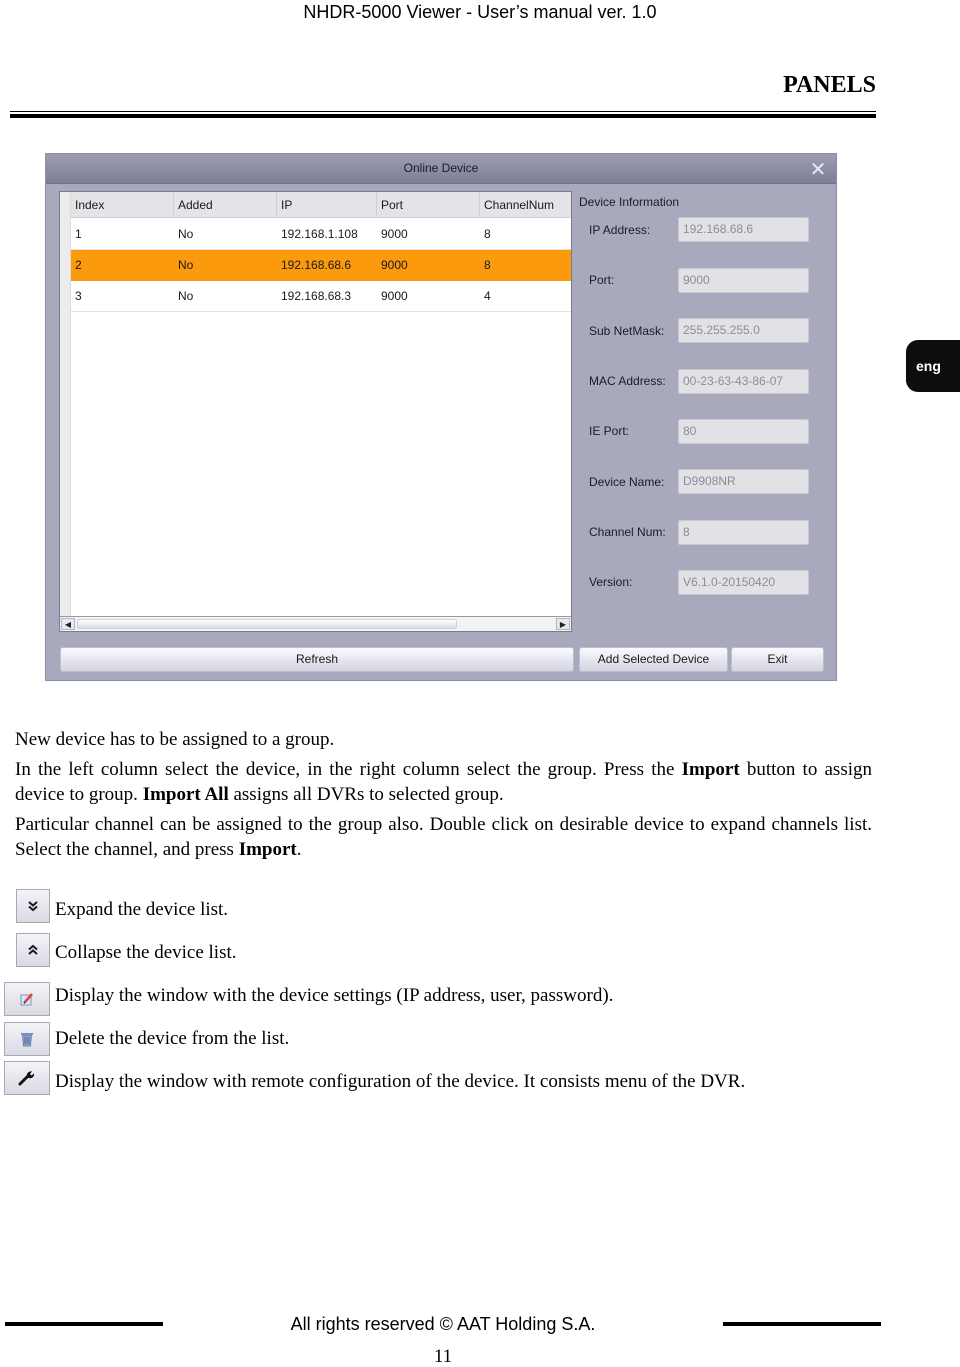  What do you see at coordinates (627, 381) in the screenshot?
I see `mac-address-label: MAC Address:` at bounding box center [627, 381].